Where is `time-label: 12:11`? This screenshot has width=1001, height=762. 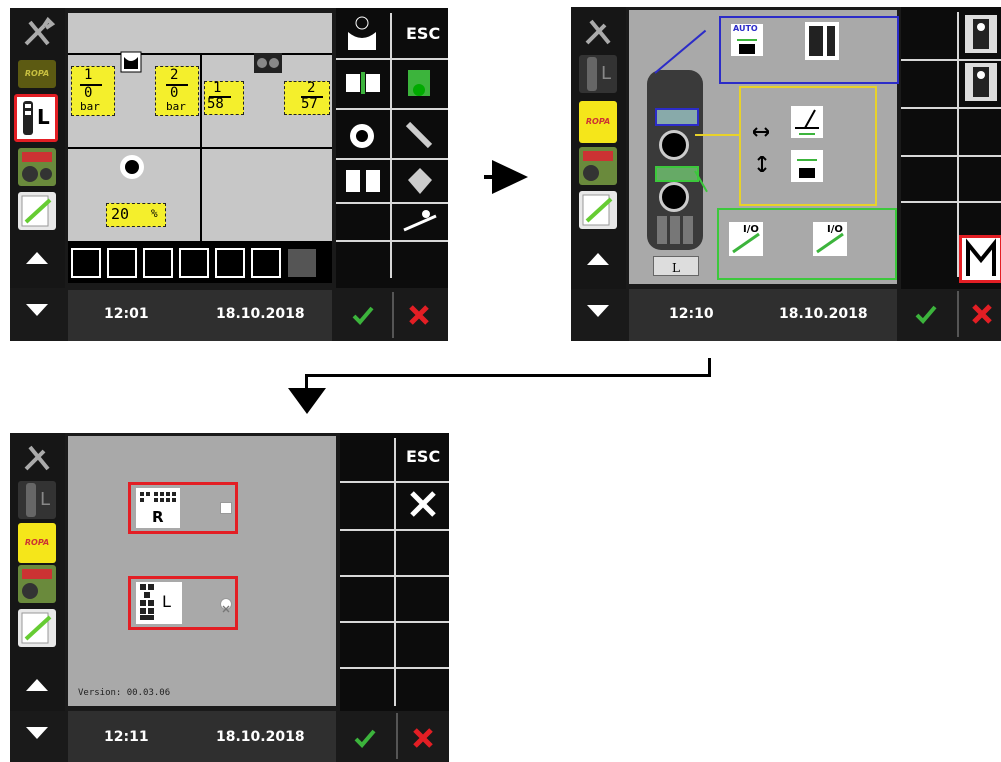 time-label: 12:11 is located at coordinates (126, 737).